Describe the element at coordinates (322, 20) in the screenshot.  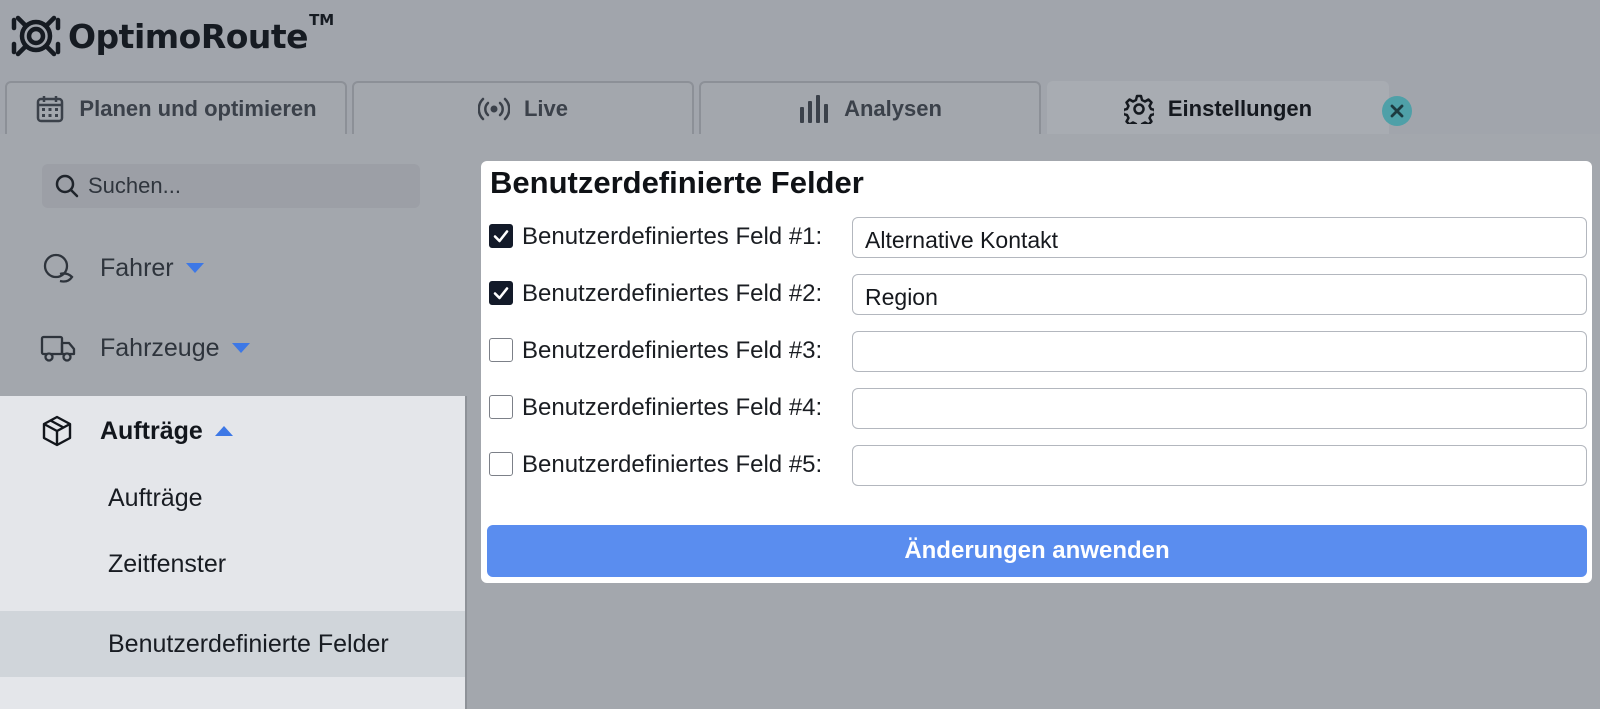
I see `trademark-symbol: TM` at that location.